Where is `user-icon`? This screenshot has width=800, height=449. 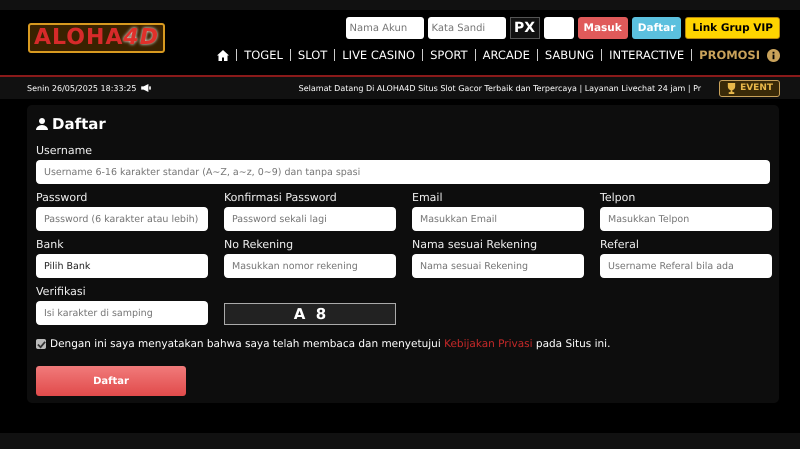 user-icon is located at coordinates (42, 124).